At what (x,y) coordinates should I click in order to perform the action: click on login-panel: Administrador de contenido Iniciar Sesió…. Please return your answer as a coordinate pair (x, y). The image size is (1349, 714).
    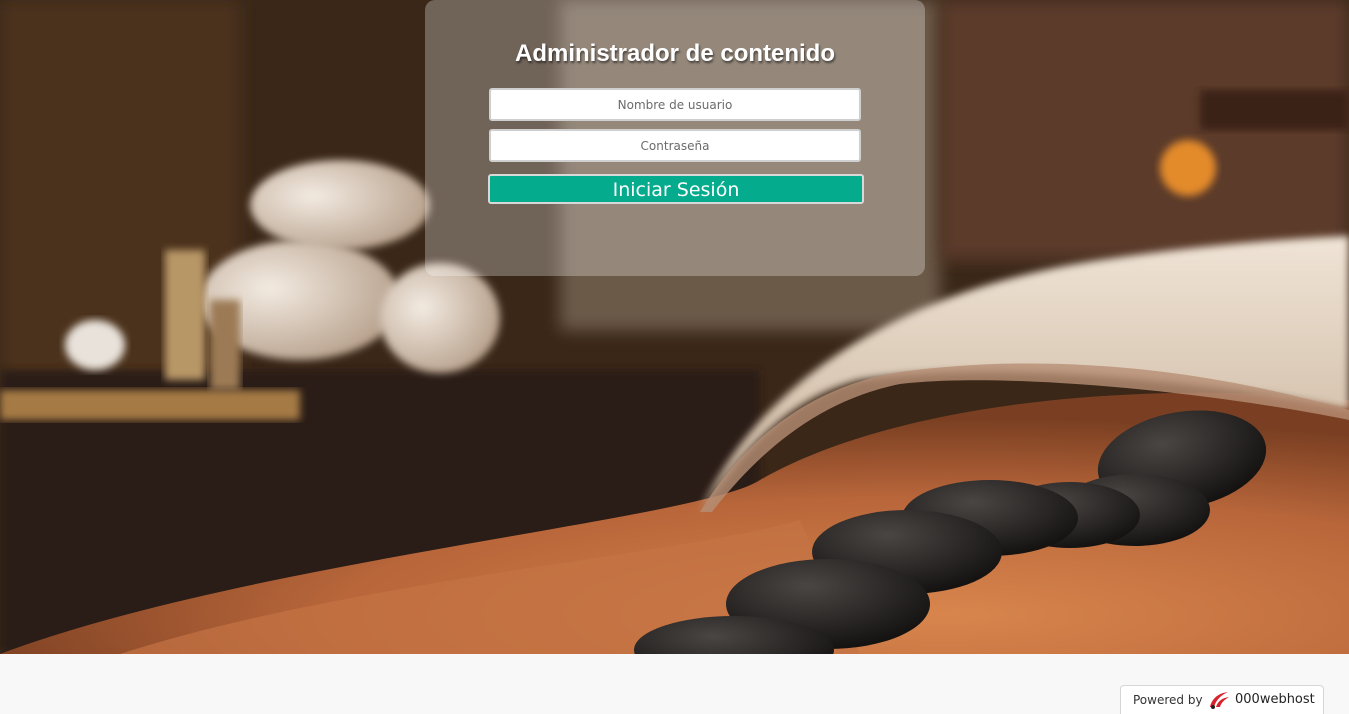
    Looking at the image, I should click on (675, 138).